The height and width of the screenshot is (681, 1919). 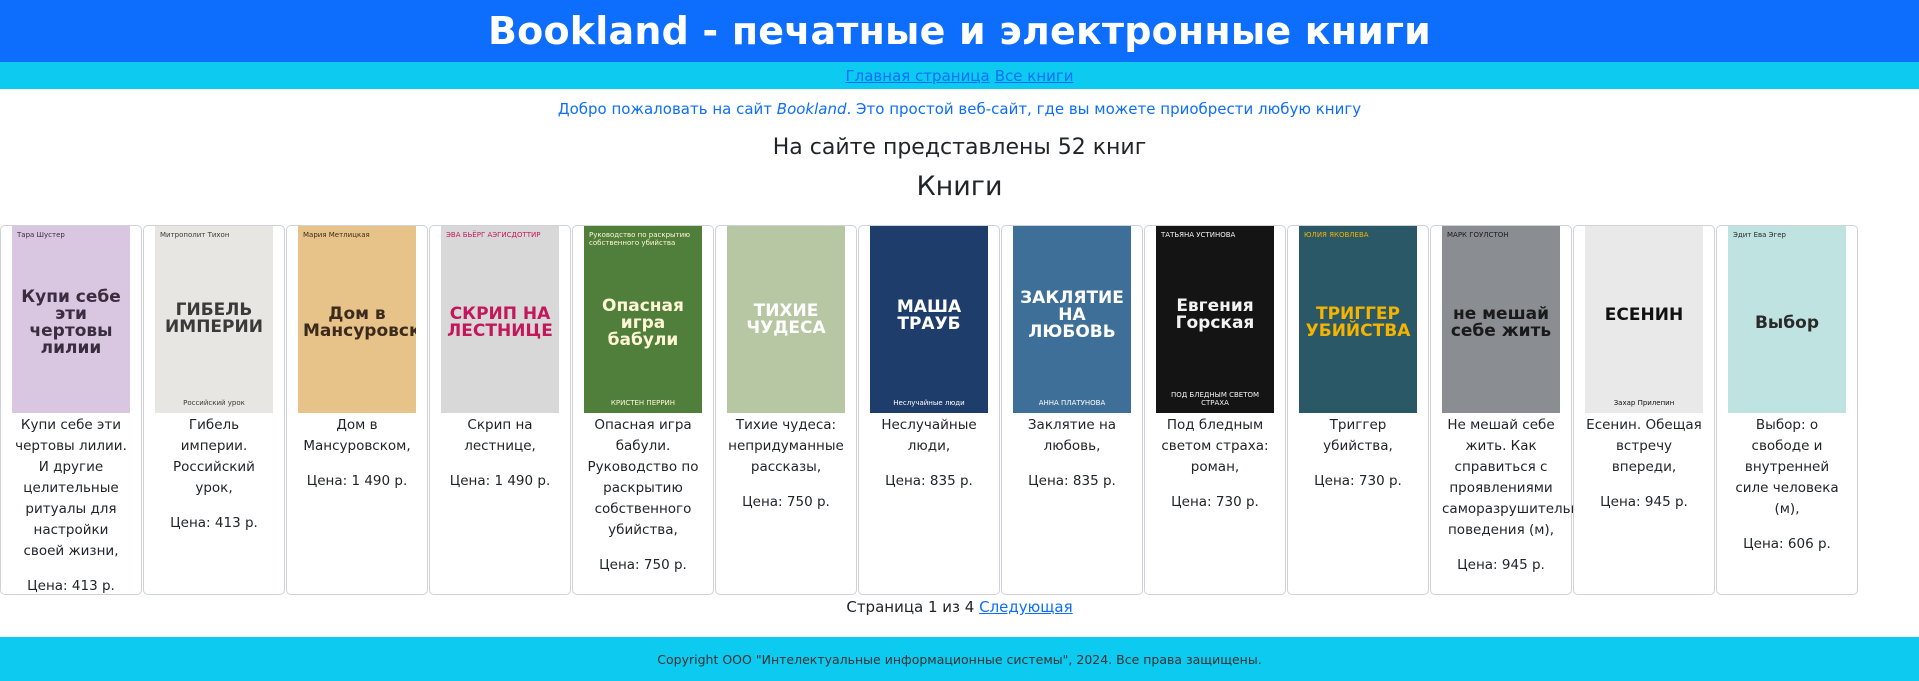 What do you see at coordinates (1358, 436) in the screenshot?
I see `book-title: Триггер убийства,` at bounding box center [1358, 436].